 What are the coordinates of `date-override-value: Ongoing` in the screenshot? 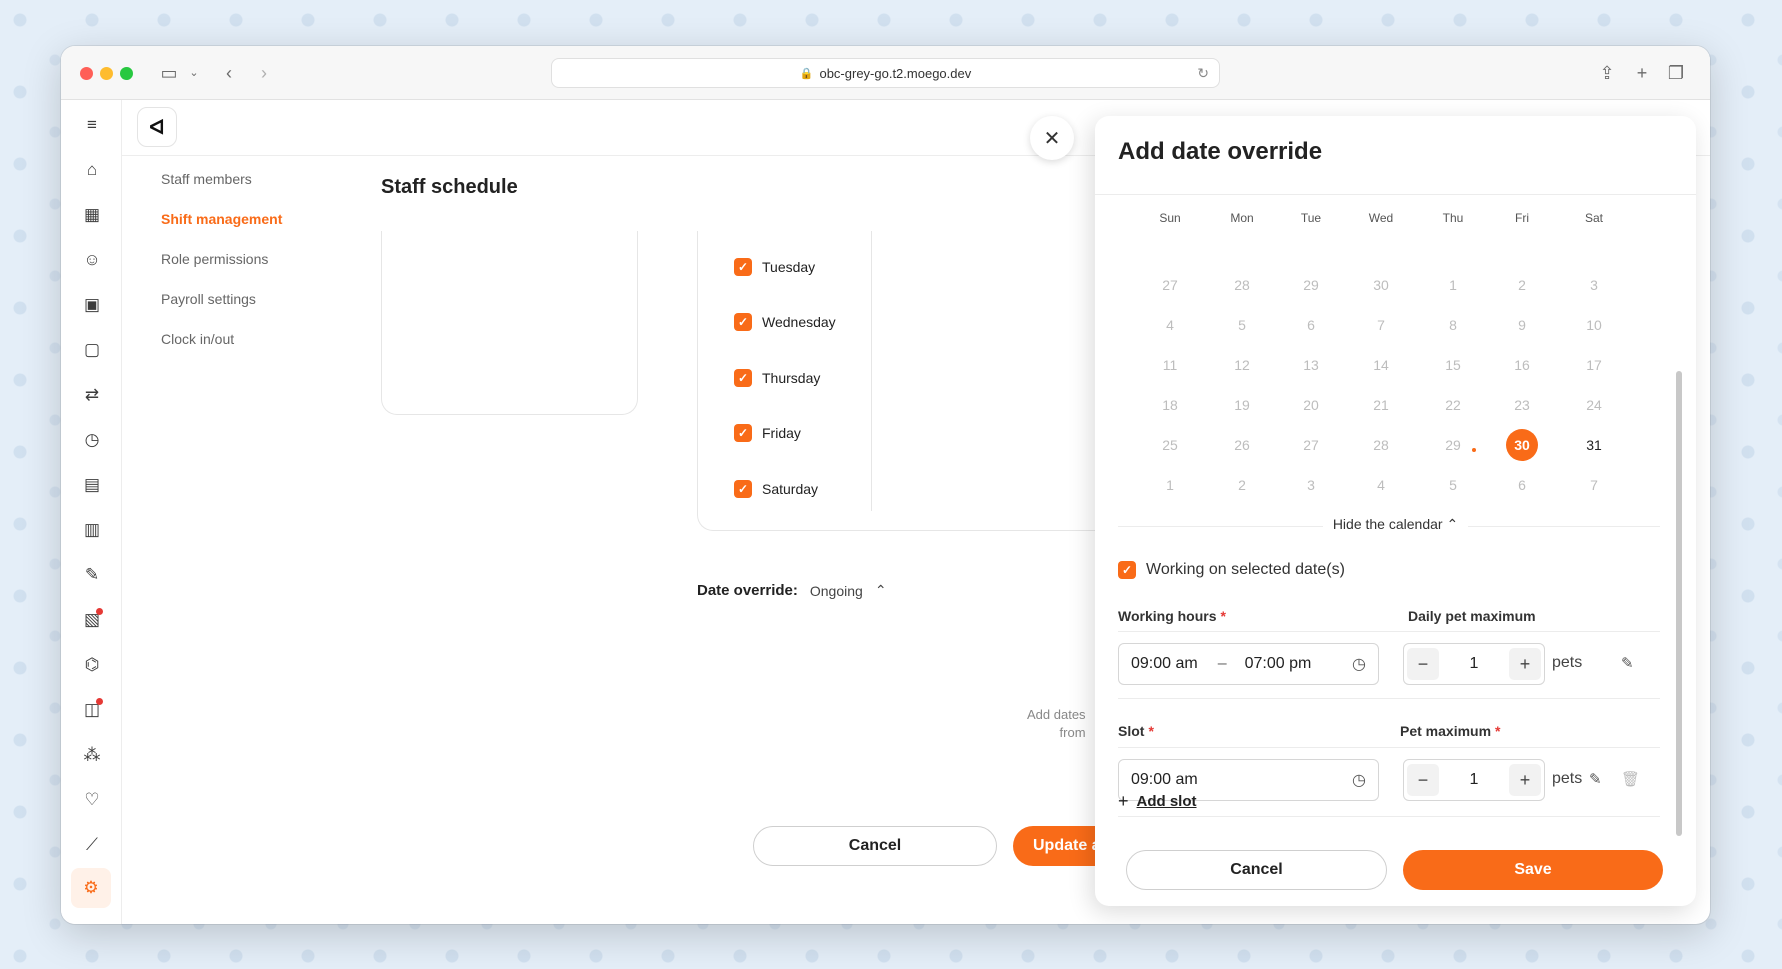 It's located at (836, 591).